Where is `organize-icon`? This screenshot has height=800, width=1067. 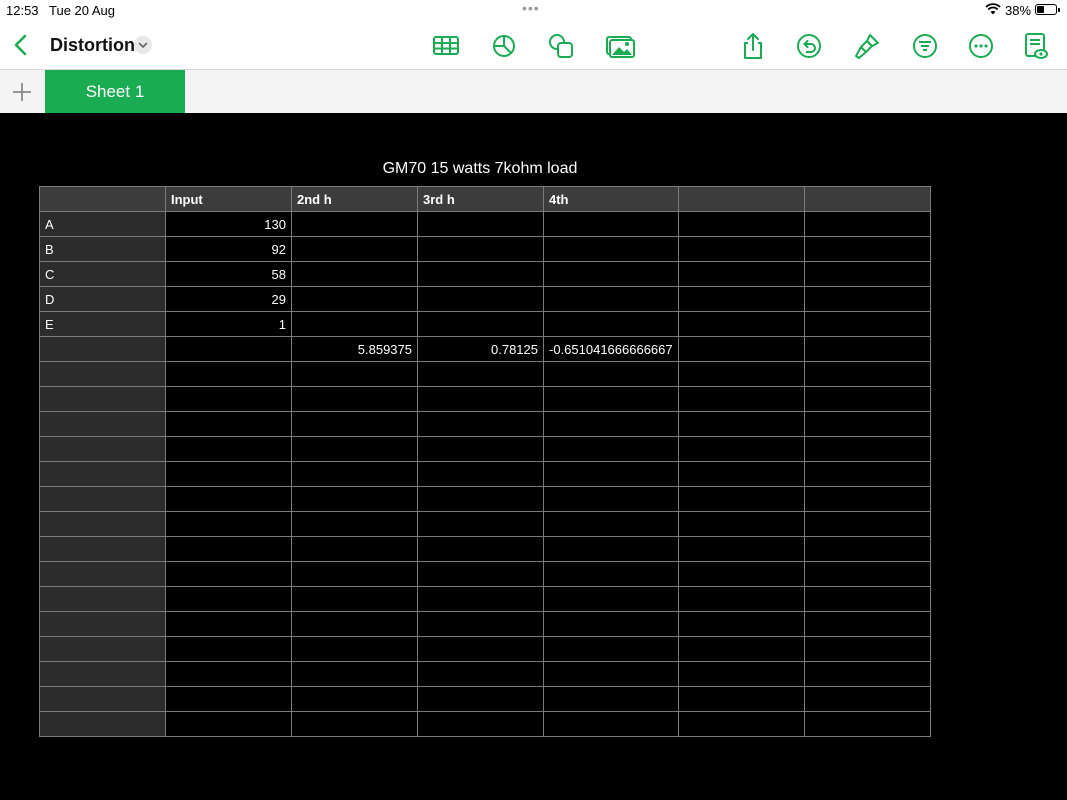 organize-icon is located at coordinates (925, 46).